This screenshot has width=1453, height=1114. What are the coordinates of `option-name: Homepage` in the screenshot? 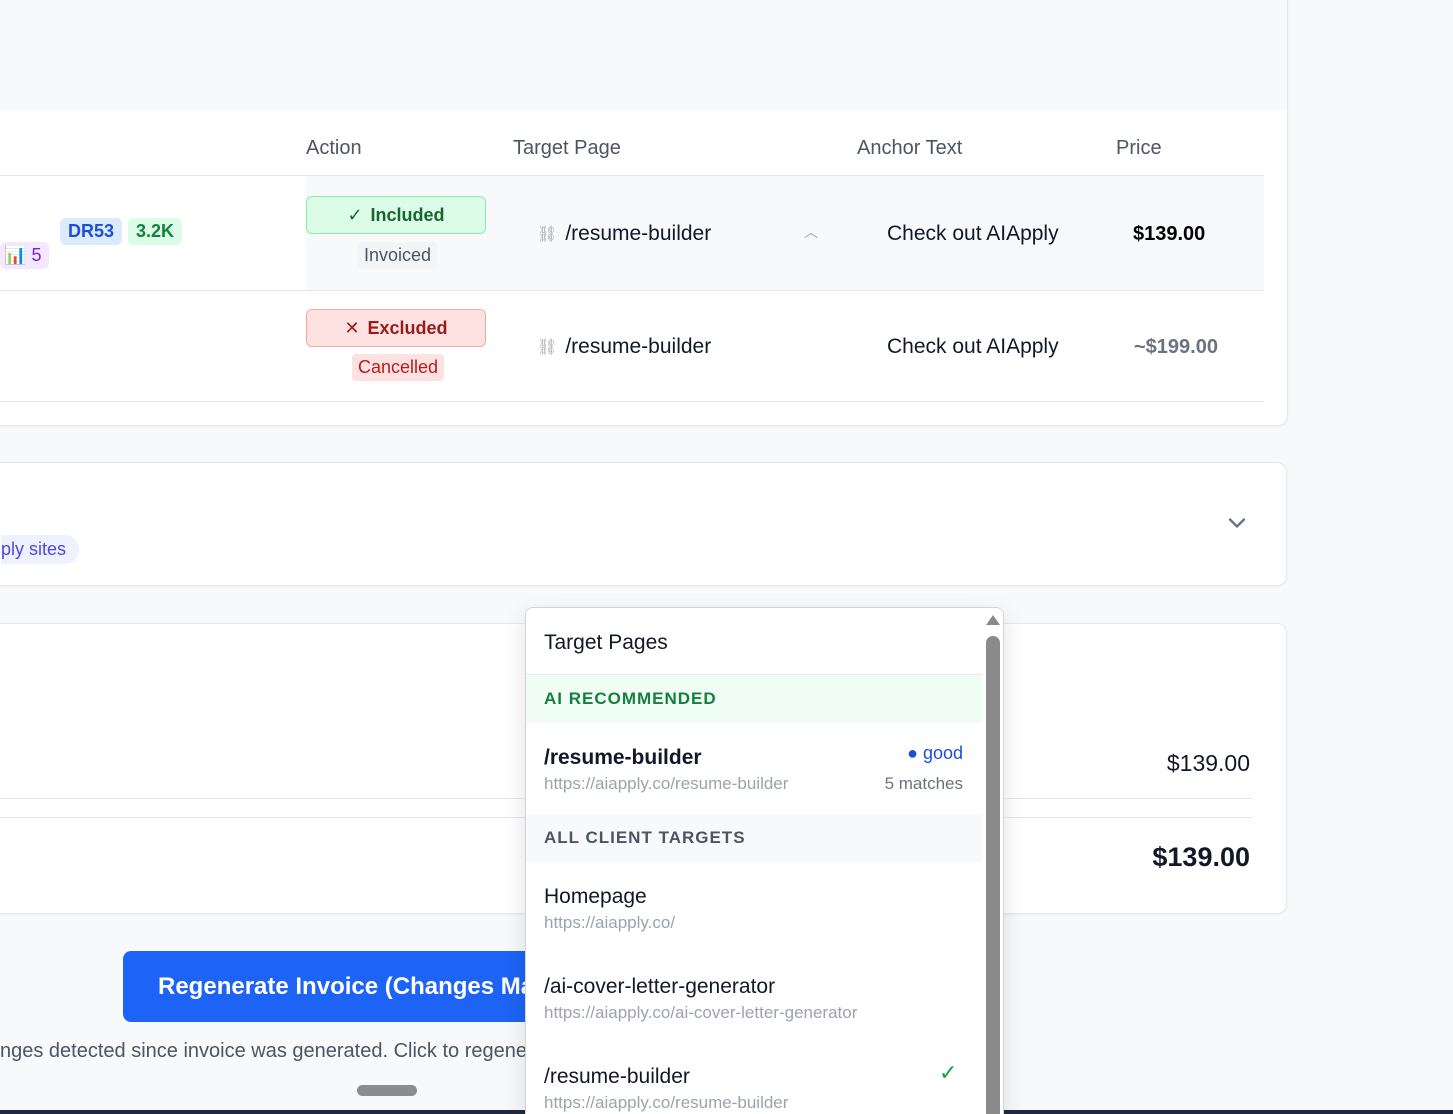 It's located at (595, 896).